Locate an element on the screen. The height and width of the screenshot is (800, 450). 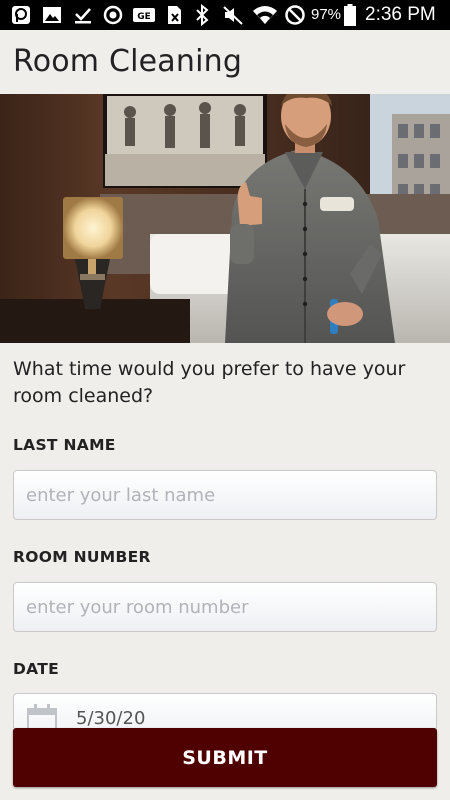
ge-icon: GE is located at coordinates (144, 15).